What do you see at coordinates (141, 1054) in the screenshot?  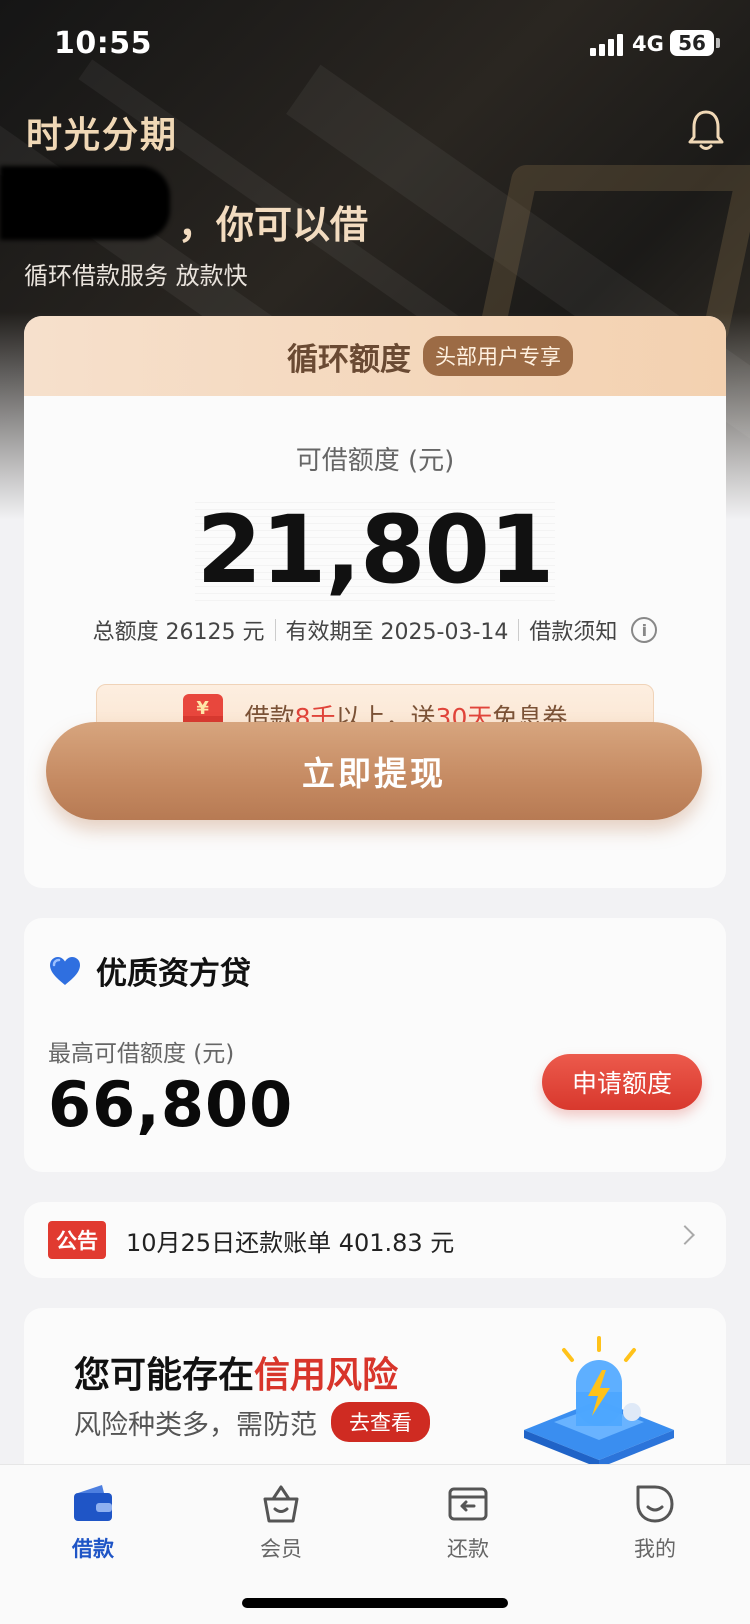 I see `max-quota-label: 最高可借额度 (元)` at bounding box center [141, 1054].